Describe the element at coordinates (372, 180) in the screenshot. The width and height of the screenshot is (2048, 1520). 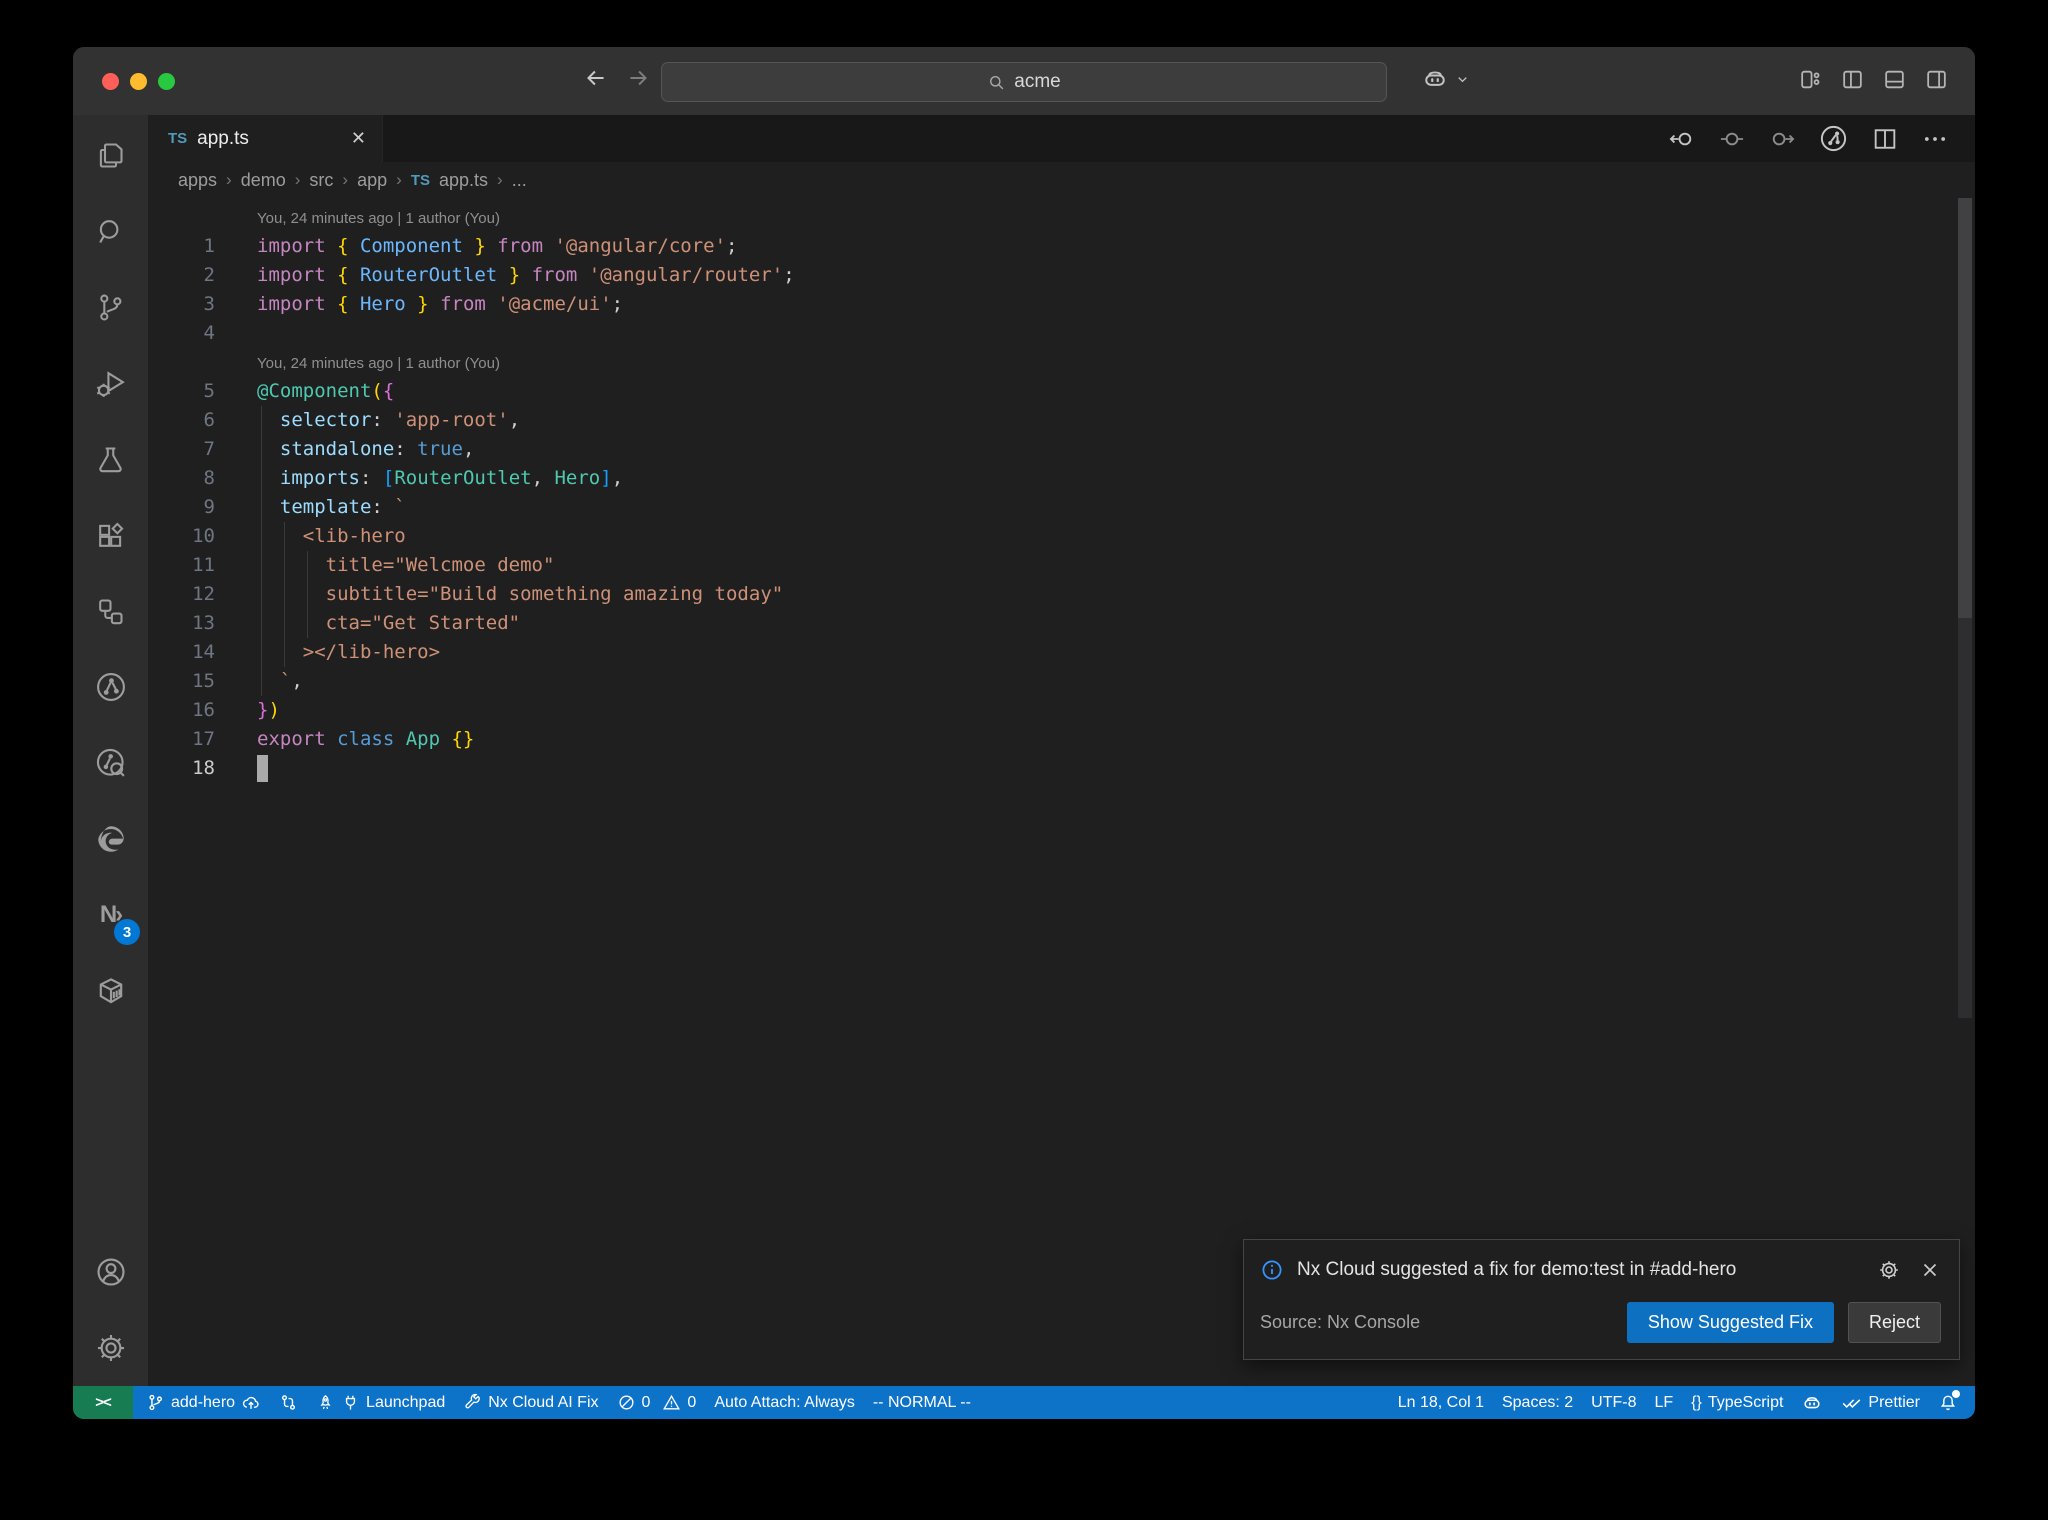
I see `breadcrumb-item: app` at that location.